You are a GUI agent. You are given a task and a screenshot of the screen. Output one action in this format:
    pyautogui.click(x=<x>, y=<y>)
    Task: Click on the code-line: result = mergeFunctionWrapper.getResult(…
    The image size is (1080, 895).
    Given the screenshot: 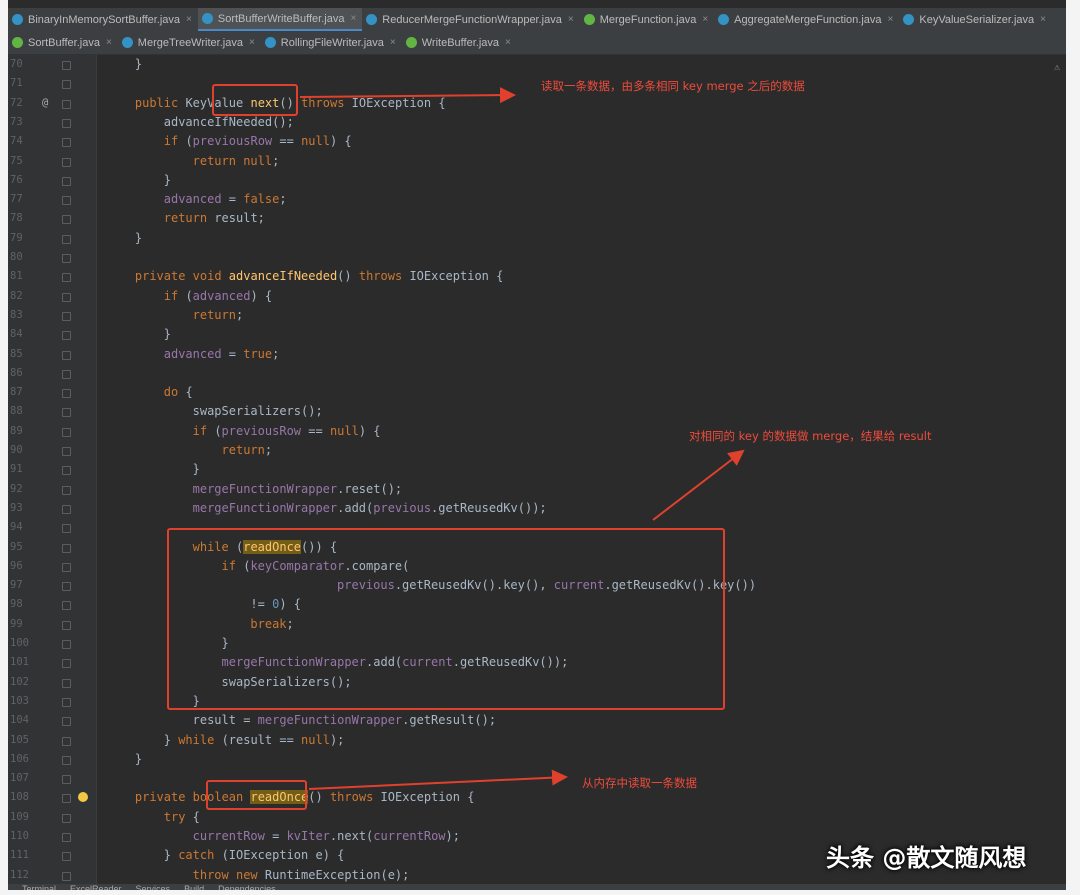 What is the action you would take?
    pyautogui.click(x=344, y=720)
    